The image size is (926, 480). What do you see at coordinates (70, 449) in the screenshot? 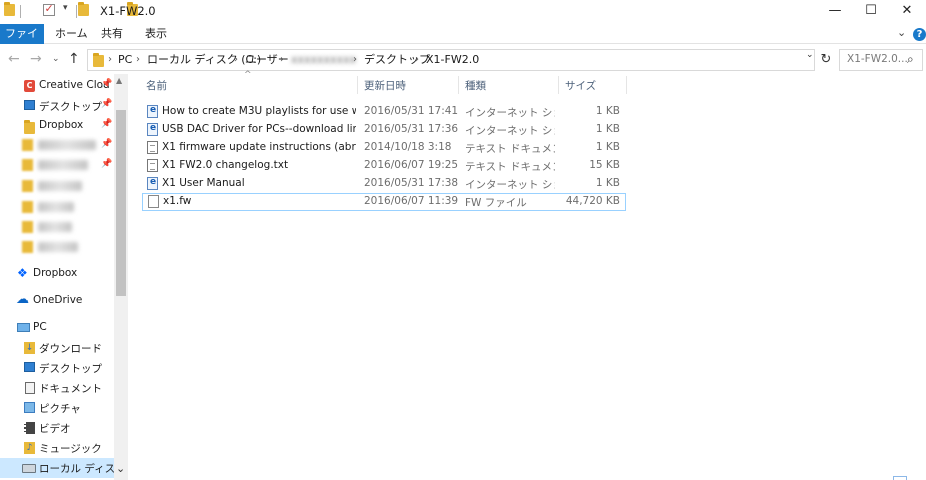
I see `nav-item-label: ミュージック` at bounding box center [70, 449].